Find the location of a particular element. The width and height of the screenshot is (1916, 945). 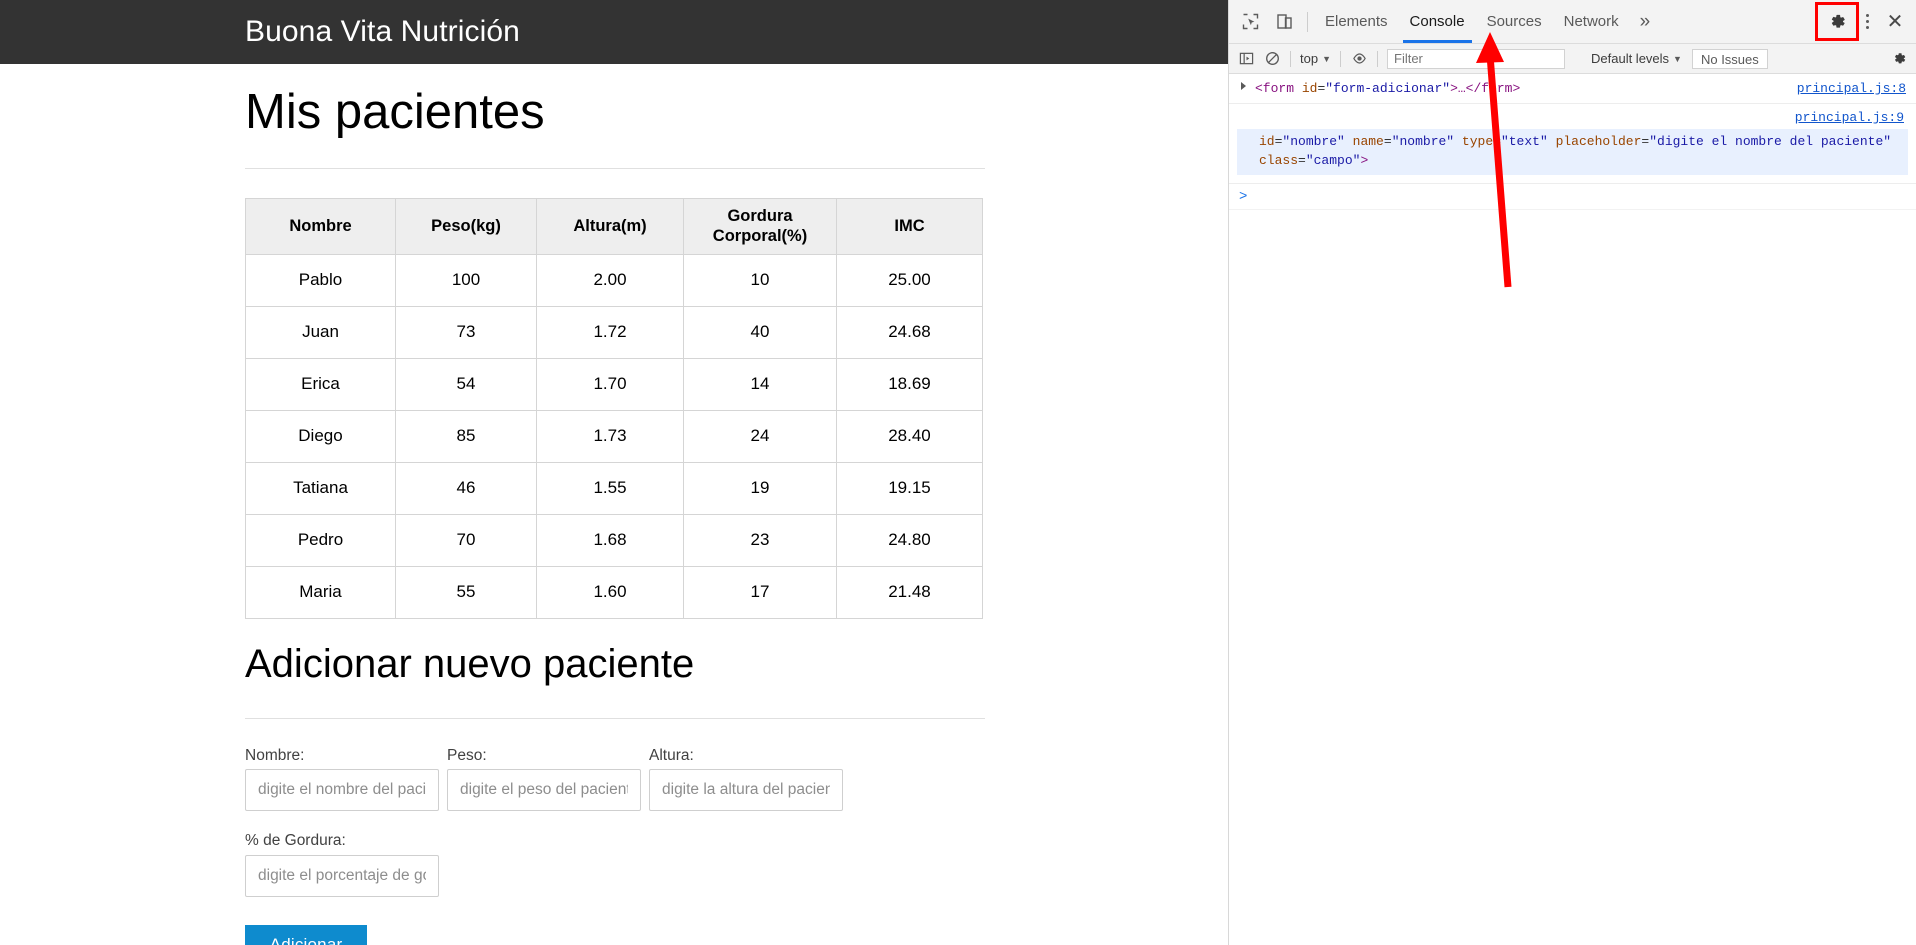

table-row: Pablo 100 2.00 10 25.00 is located at coordinates (614, 280).